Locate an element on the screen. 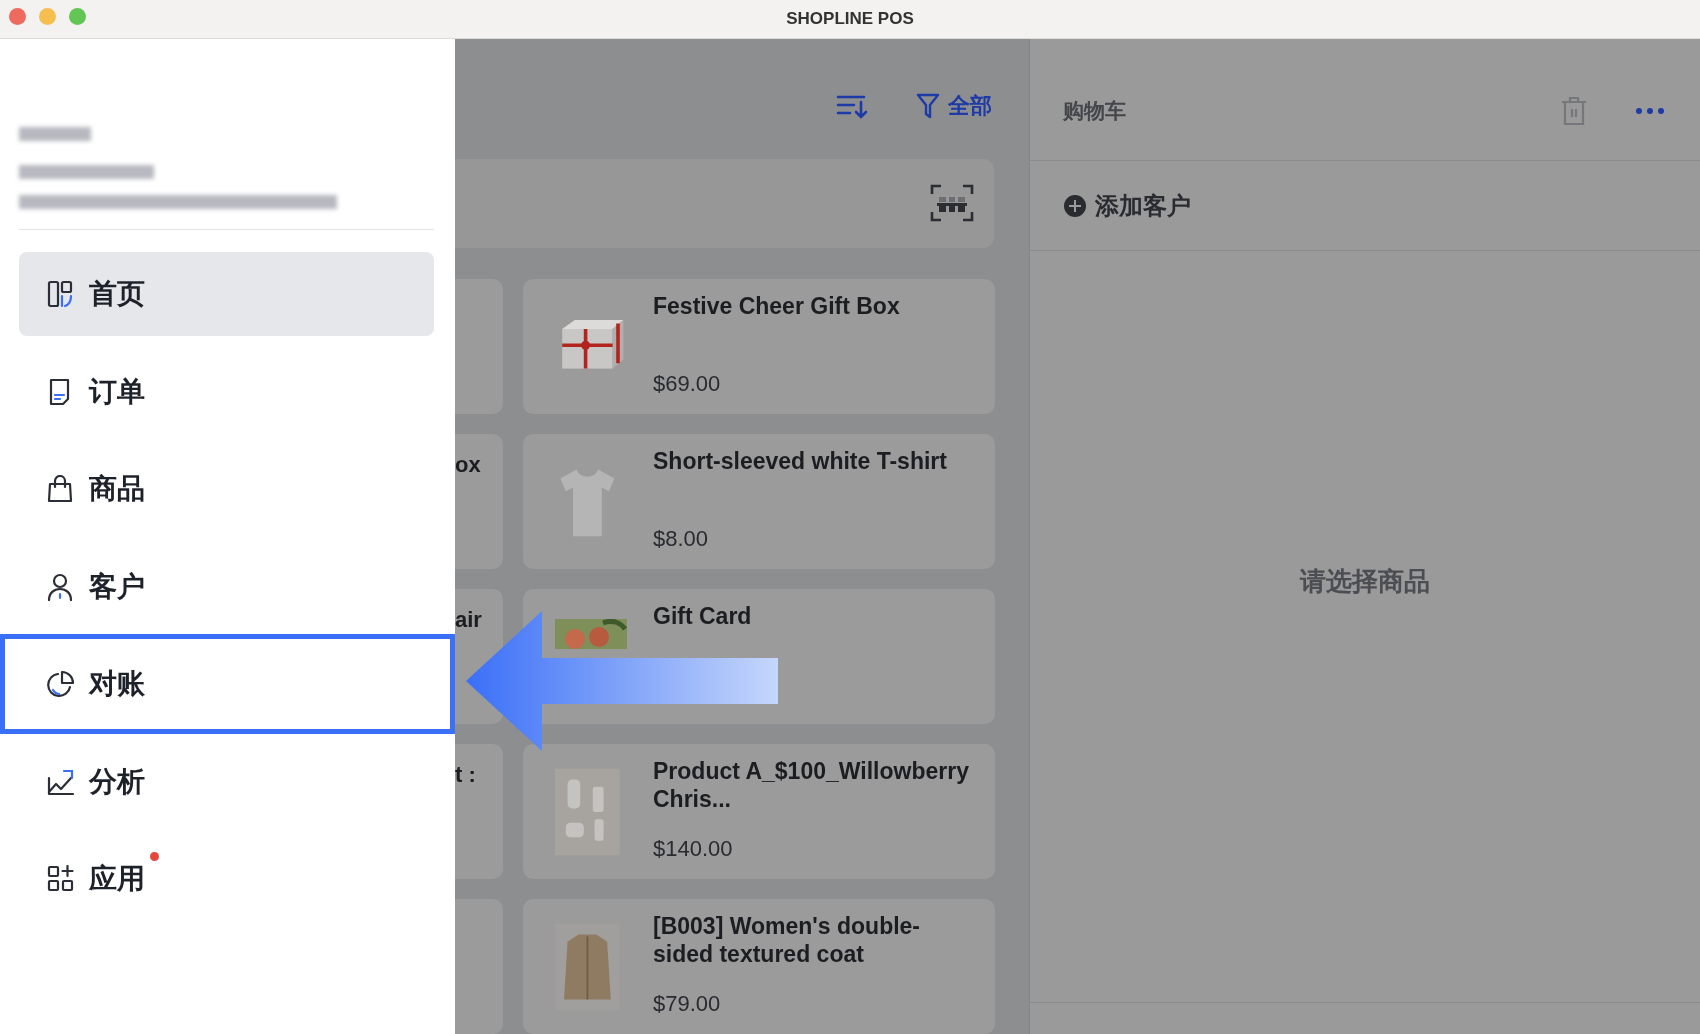 The width and height of the screenshot is (1700, 1034). menu-label: 订单 is located at coordinates (117, 391).